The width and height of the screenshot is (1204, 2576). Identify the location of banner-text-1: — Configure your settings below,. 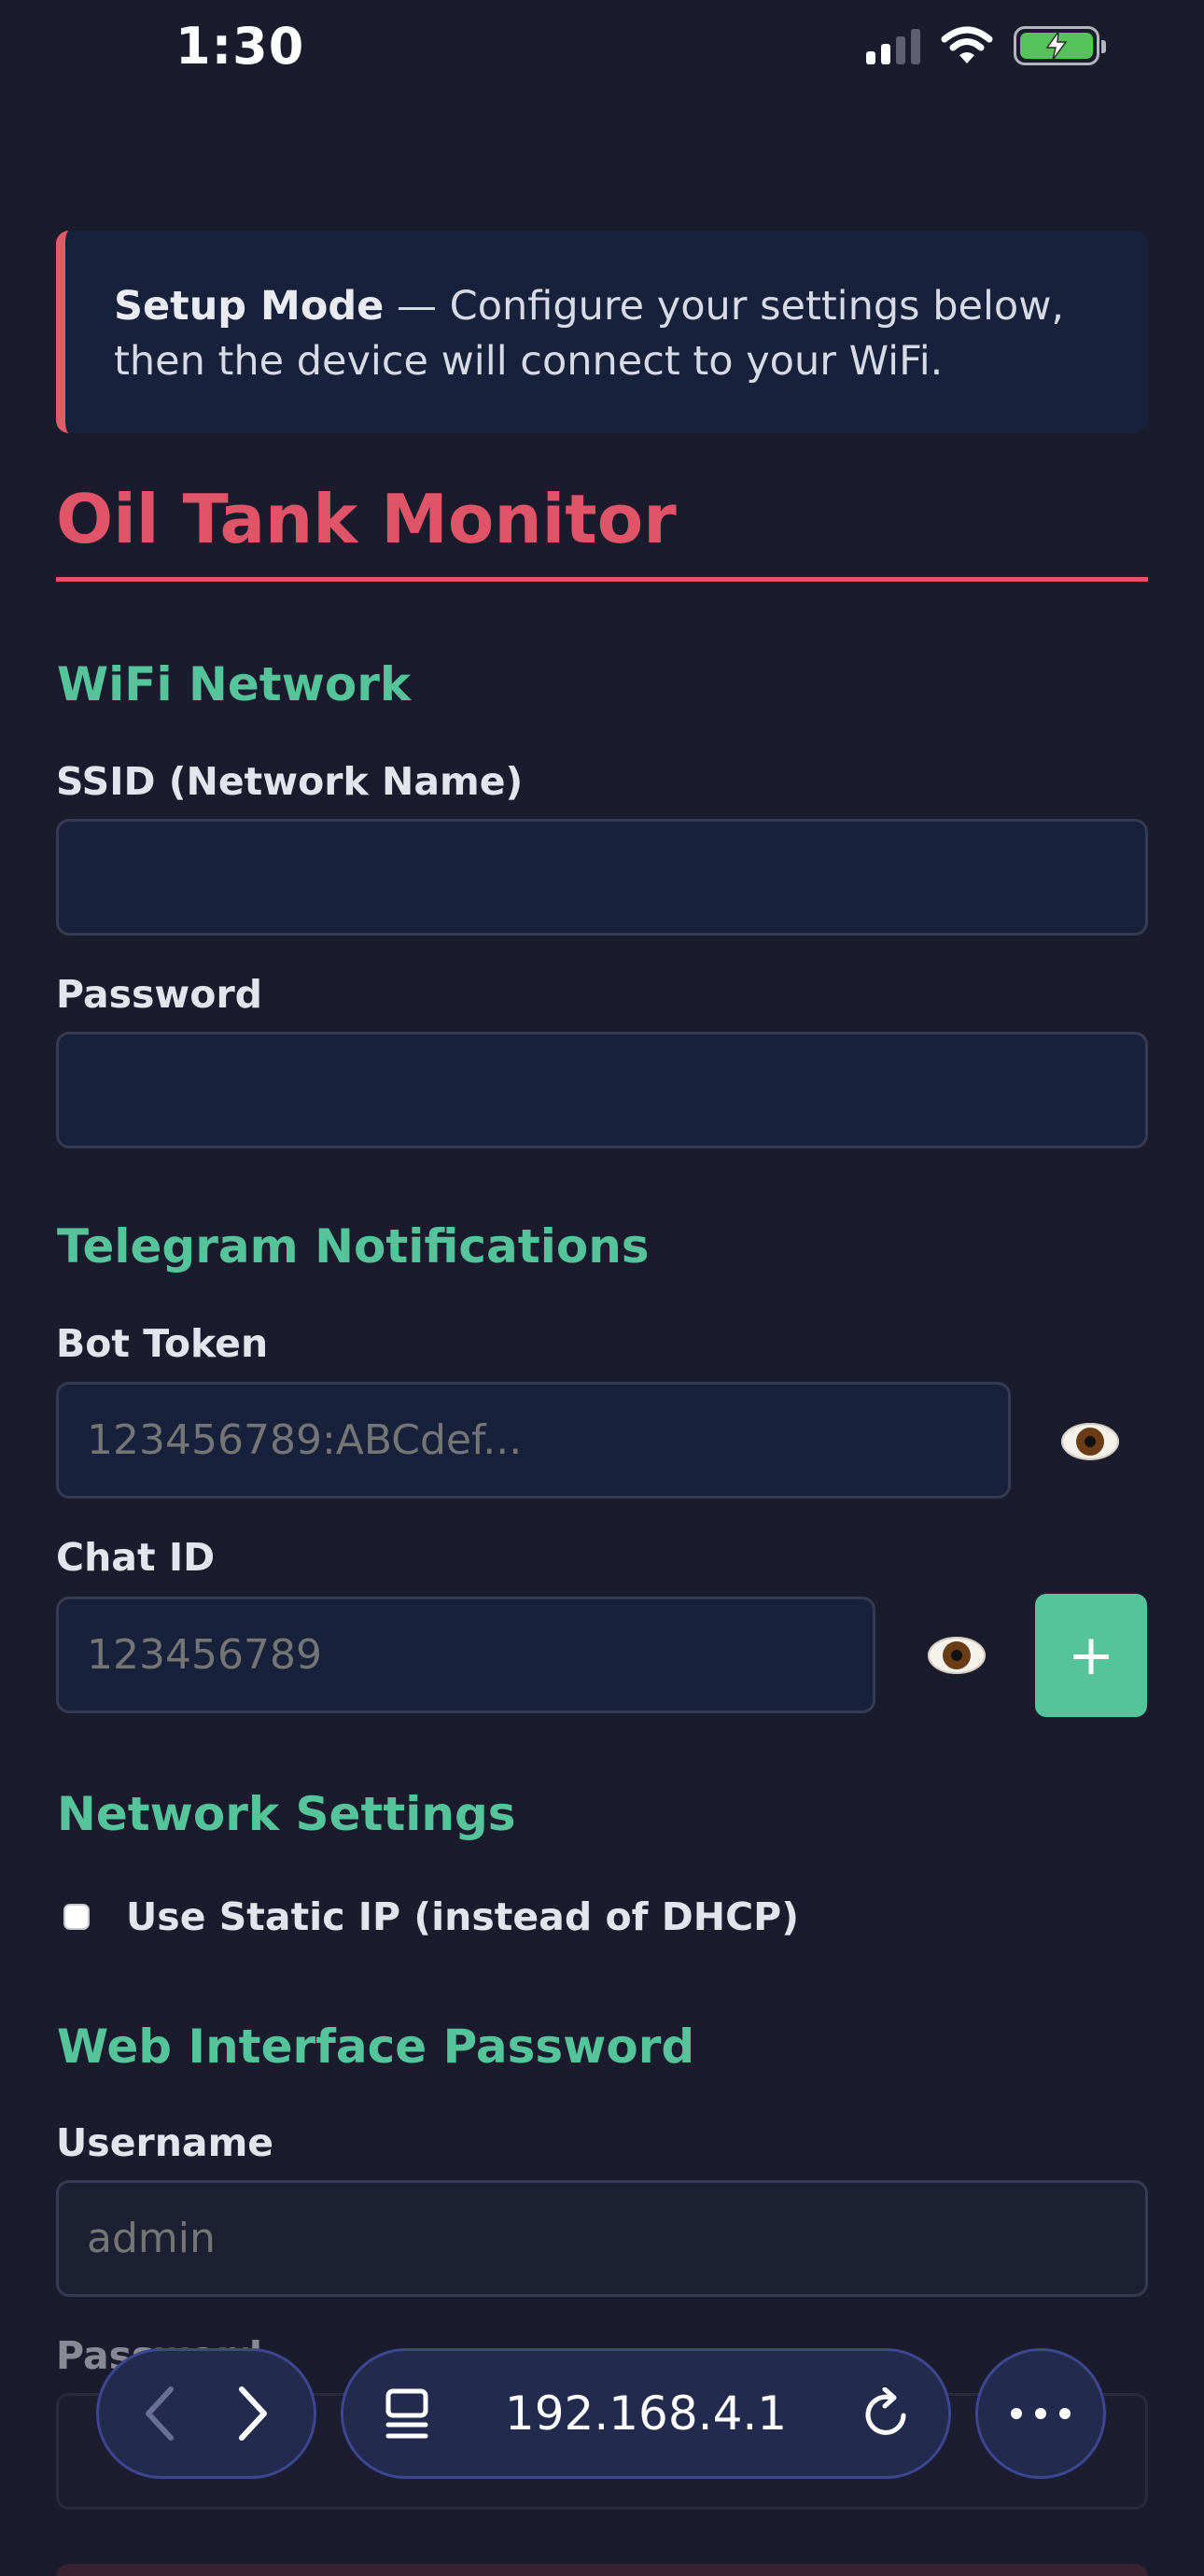
(724, 306).